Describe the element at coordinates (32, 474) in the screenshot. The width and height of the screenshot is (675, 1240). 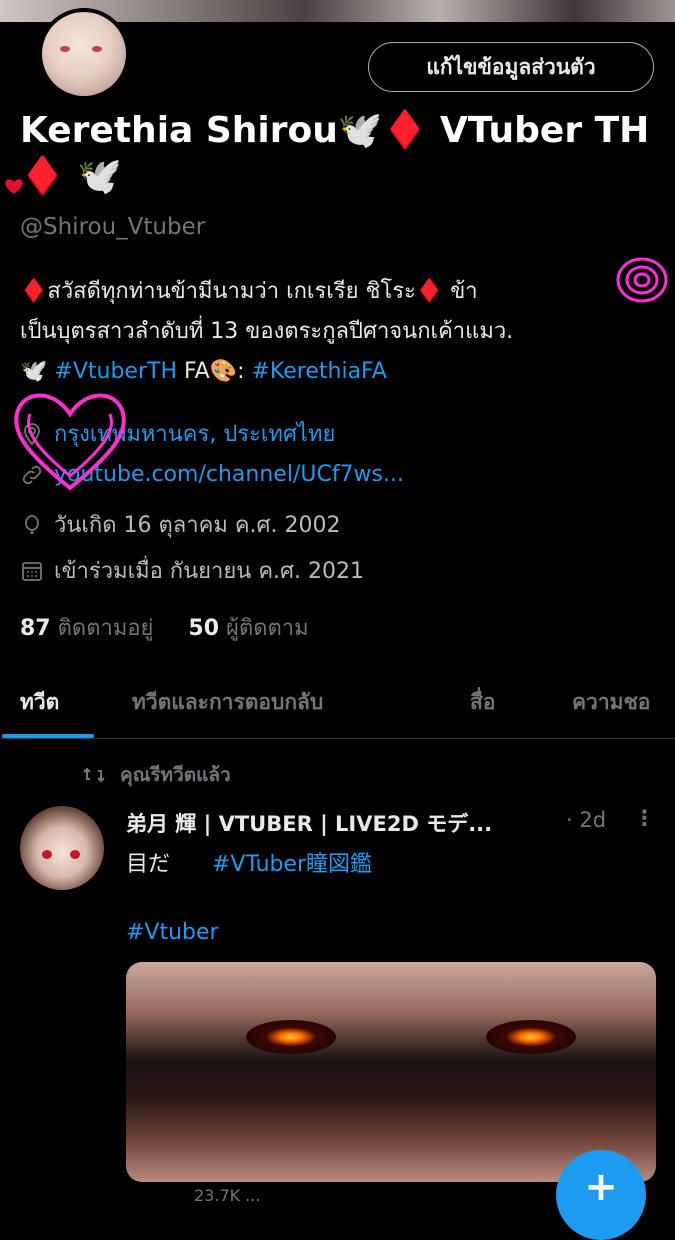
I see `link-icon` at that location.